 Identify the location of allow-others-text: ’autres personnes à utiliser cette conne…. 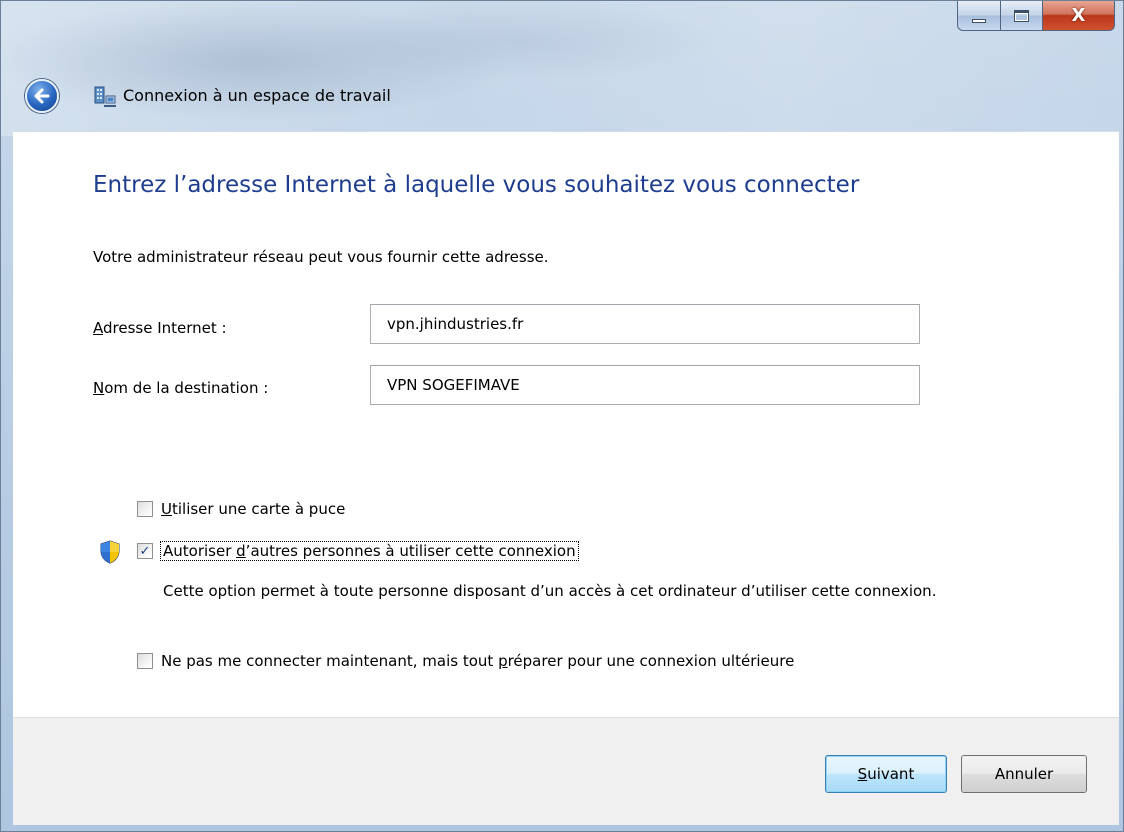
(410, 551).